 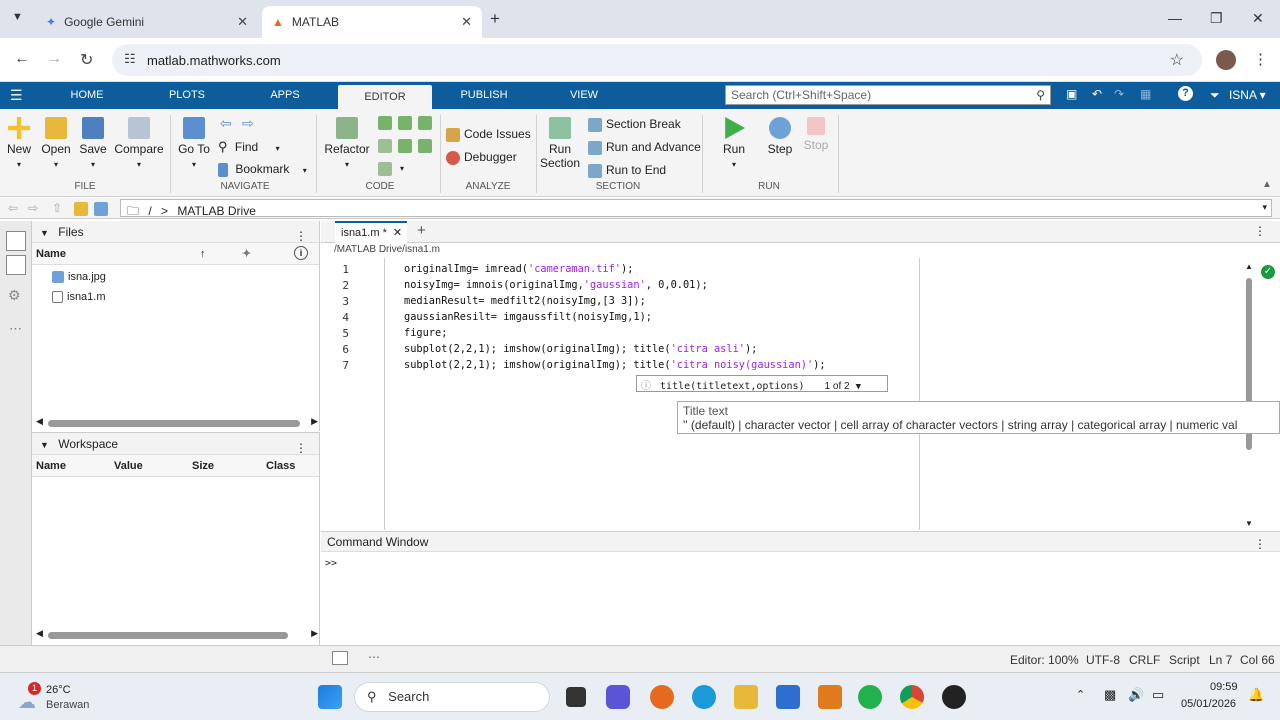 I want to click on code-line: medianResult= medfilt2(noisyImg,[3 3]);, so click(x=525, y=301).